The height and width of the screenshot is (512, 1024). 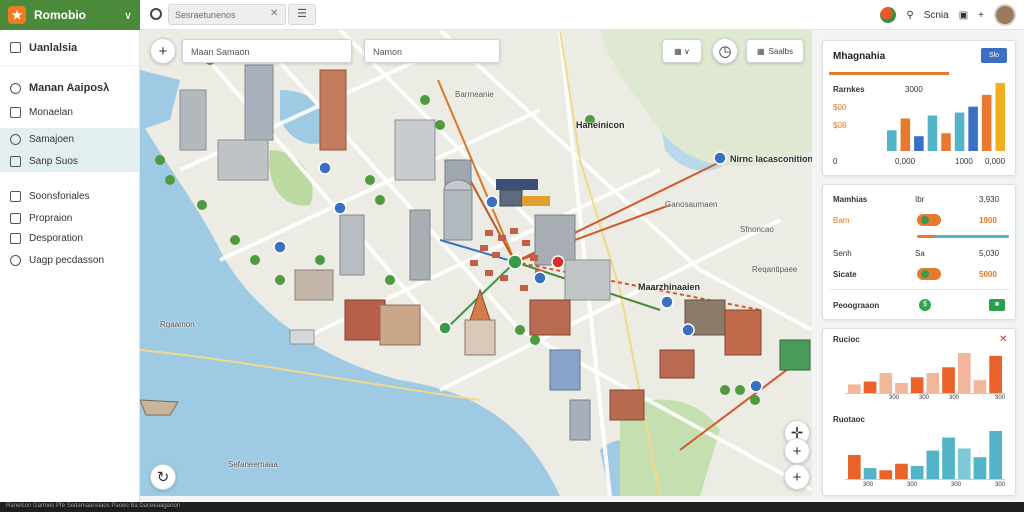 What do you see at coordinates (856, 305) in the screenshot?
I see `metric-footer-label: Peoograaon` at bounding box center [856, 305].